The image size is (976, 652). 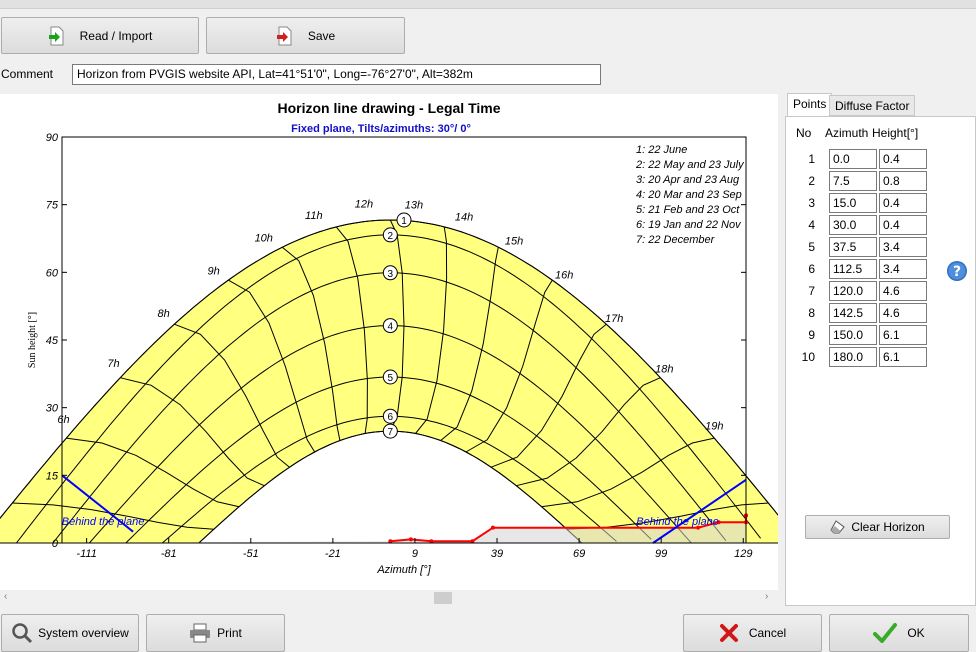 What do you see at coordinates (877, 527) in the screenshot?
I see `clear-horizon-button: Clear Horizon` at bounding box center [877, 527].